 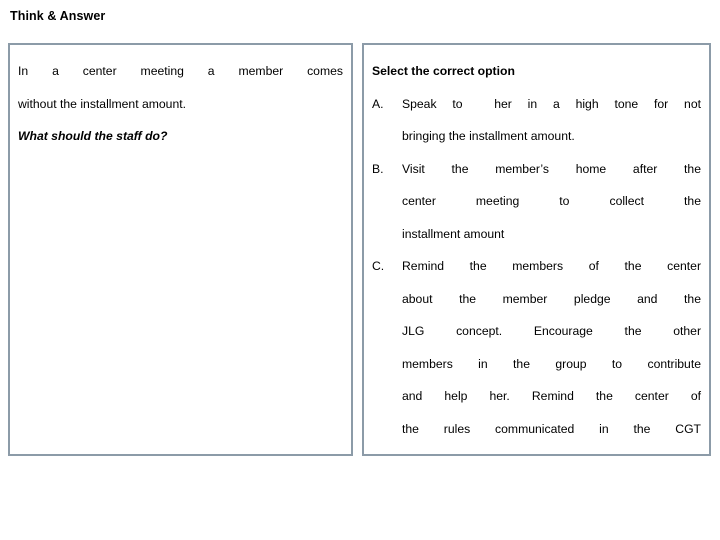 I want to click on option-c-line: and help her. Remind the center of, so click(x=551, y=396).